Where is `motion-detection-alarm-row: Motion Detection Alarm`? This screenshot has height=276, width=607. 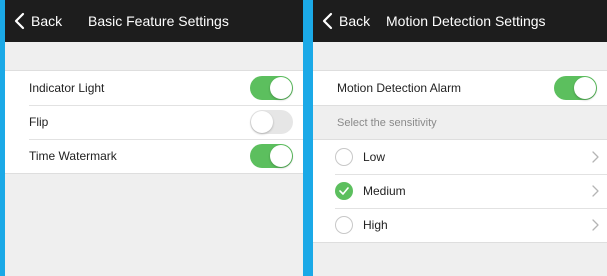 motion-detection-alarm-row: Motion Detection Alarm is located at coordinates (460, 88).